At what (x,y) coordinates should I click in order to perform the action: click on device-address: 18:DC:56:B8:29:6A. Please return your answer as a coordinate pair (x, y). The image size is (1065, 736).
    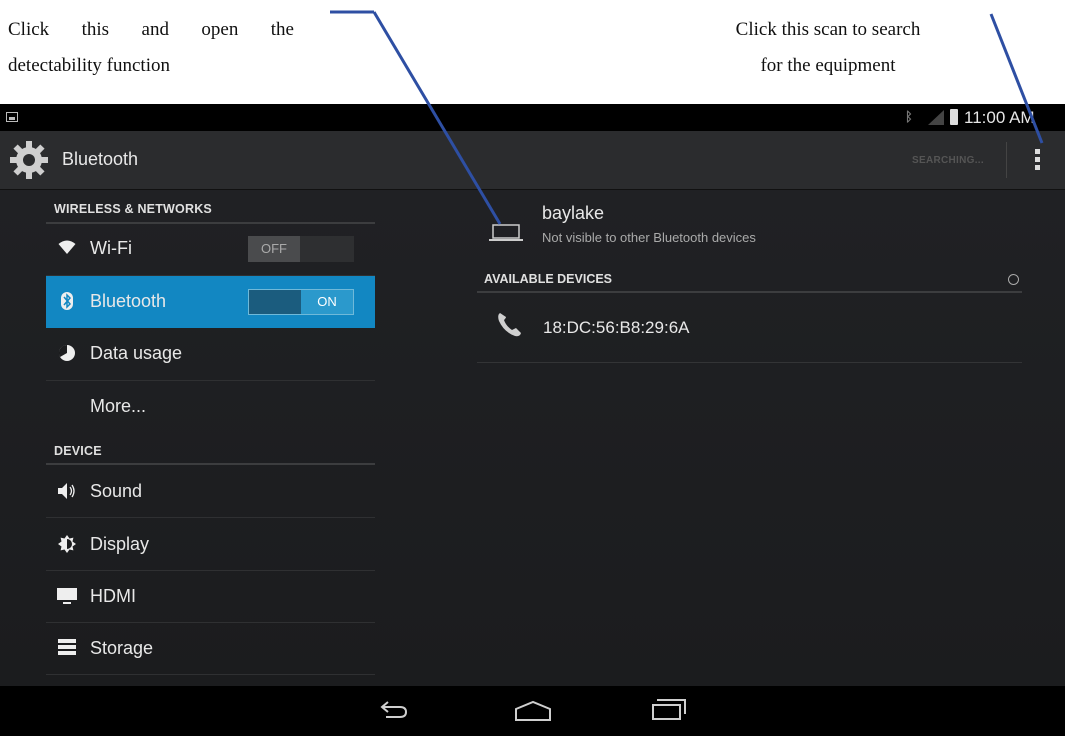
    Looking at the image, I should click on (616, 328).